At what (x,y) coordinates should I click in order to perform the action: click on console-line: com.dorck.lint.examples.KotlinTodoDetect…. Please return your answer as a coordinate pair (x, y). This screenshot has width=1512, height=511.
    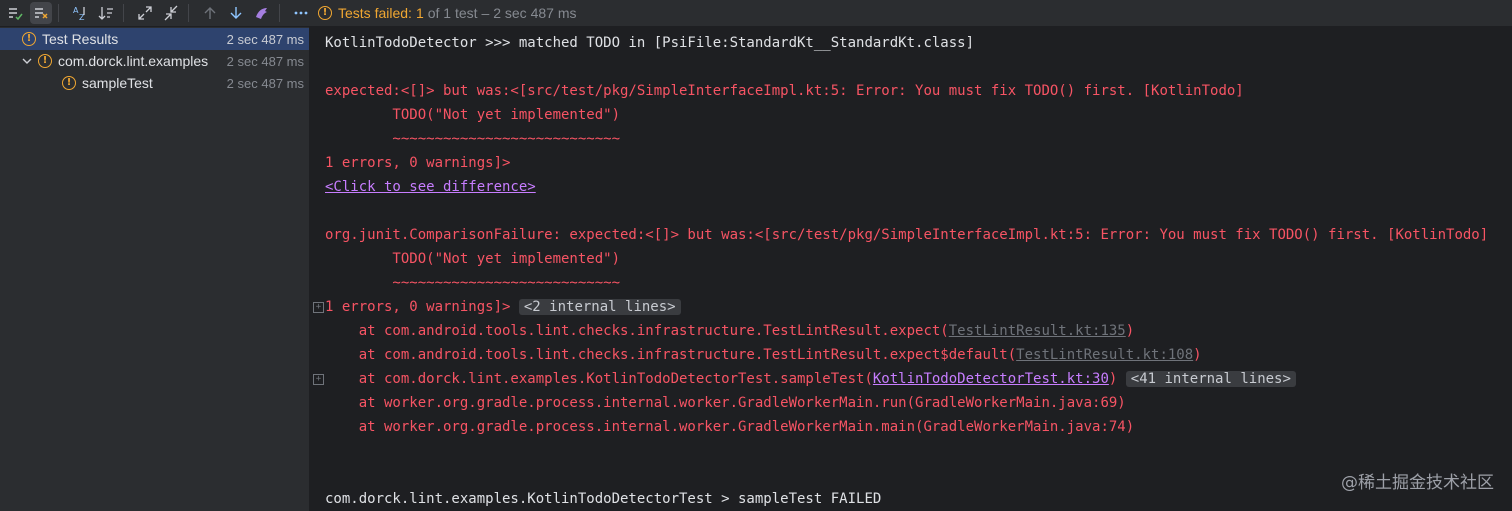
    Looking at the image, I should click on (603, 499).